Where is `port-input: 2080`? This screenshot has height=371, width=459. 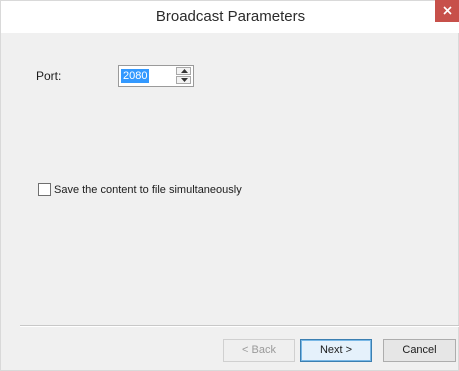 port-input: 2080 is located at coordinates (156, 76).